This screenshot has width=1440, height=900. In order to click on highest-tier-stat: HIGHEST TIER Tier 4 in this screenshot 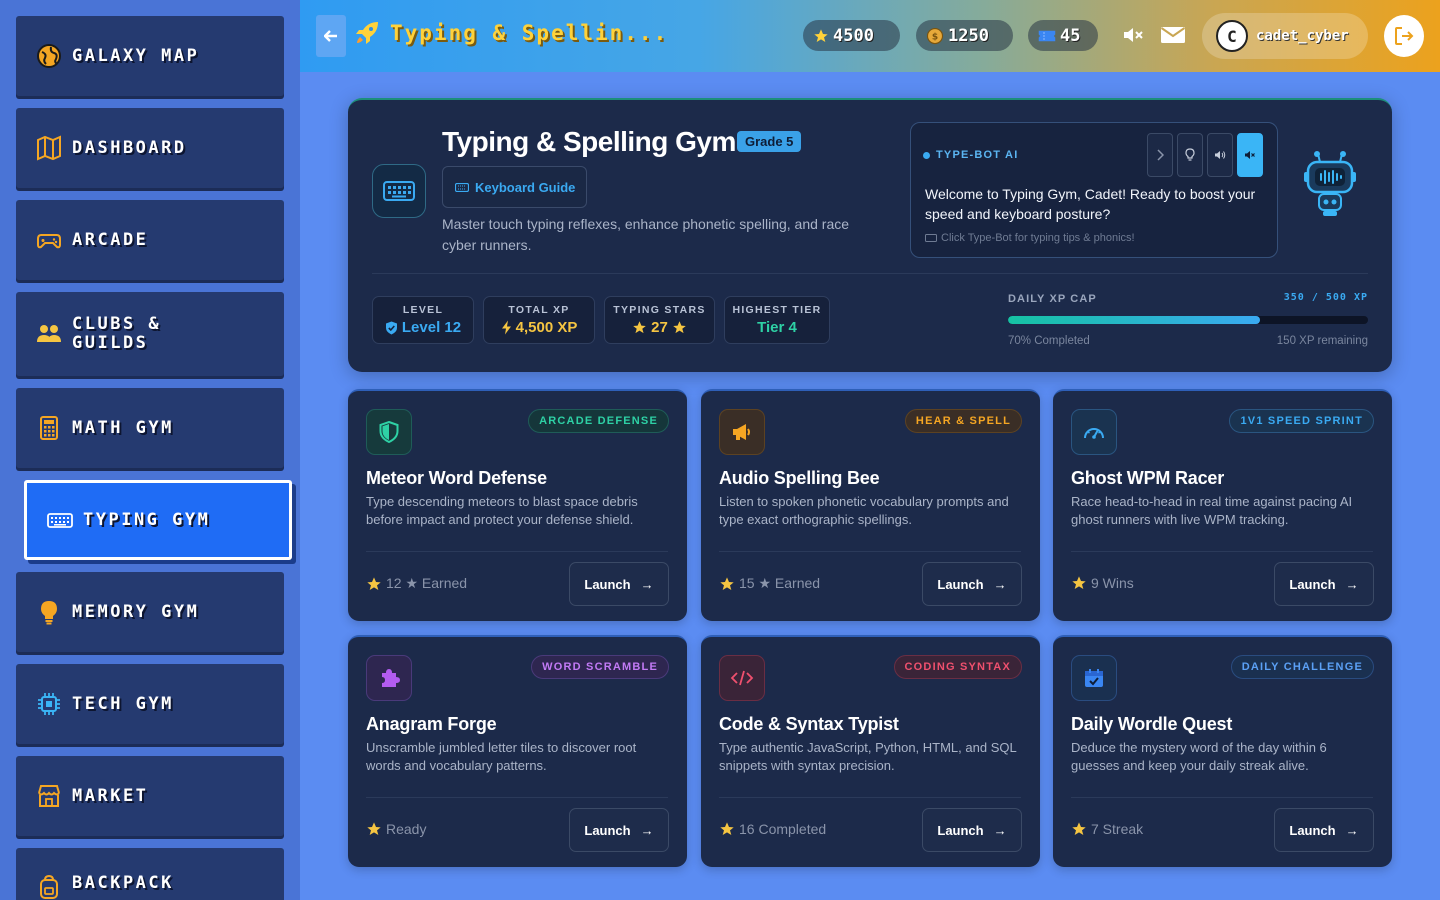, I will do `click(777, 320)`.